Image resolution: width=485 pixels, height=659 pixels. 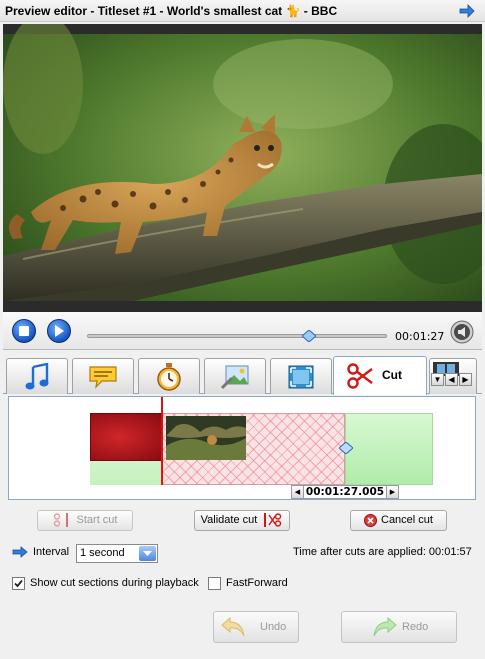 I want to click on interval-select: 1 second, so click(x=117, y=553).